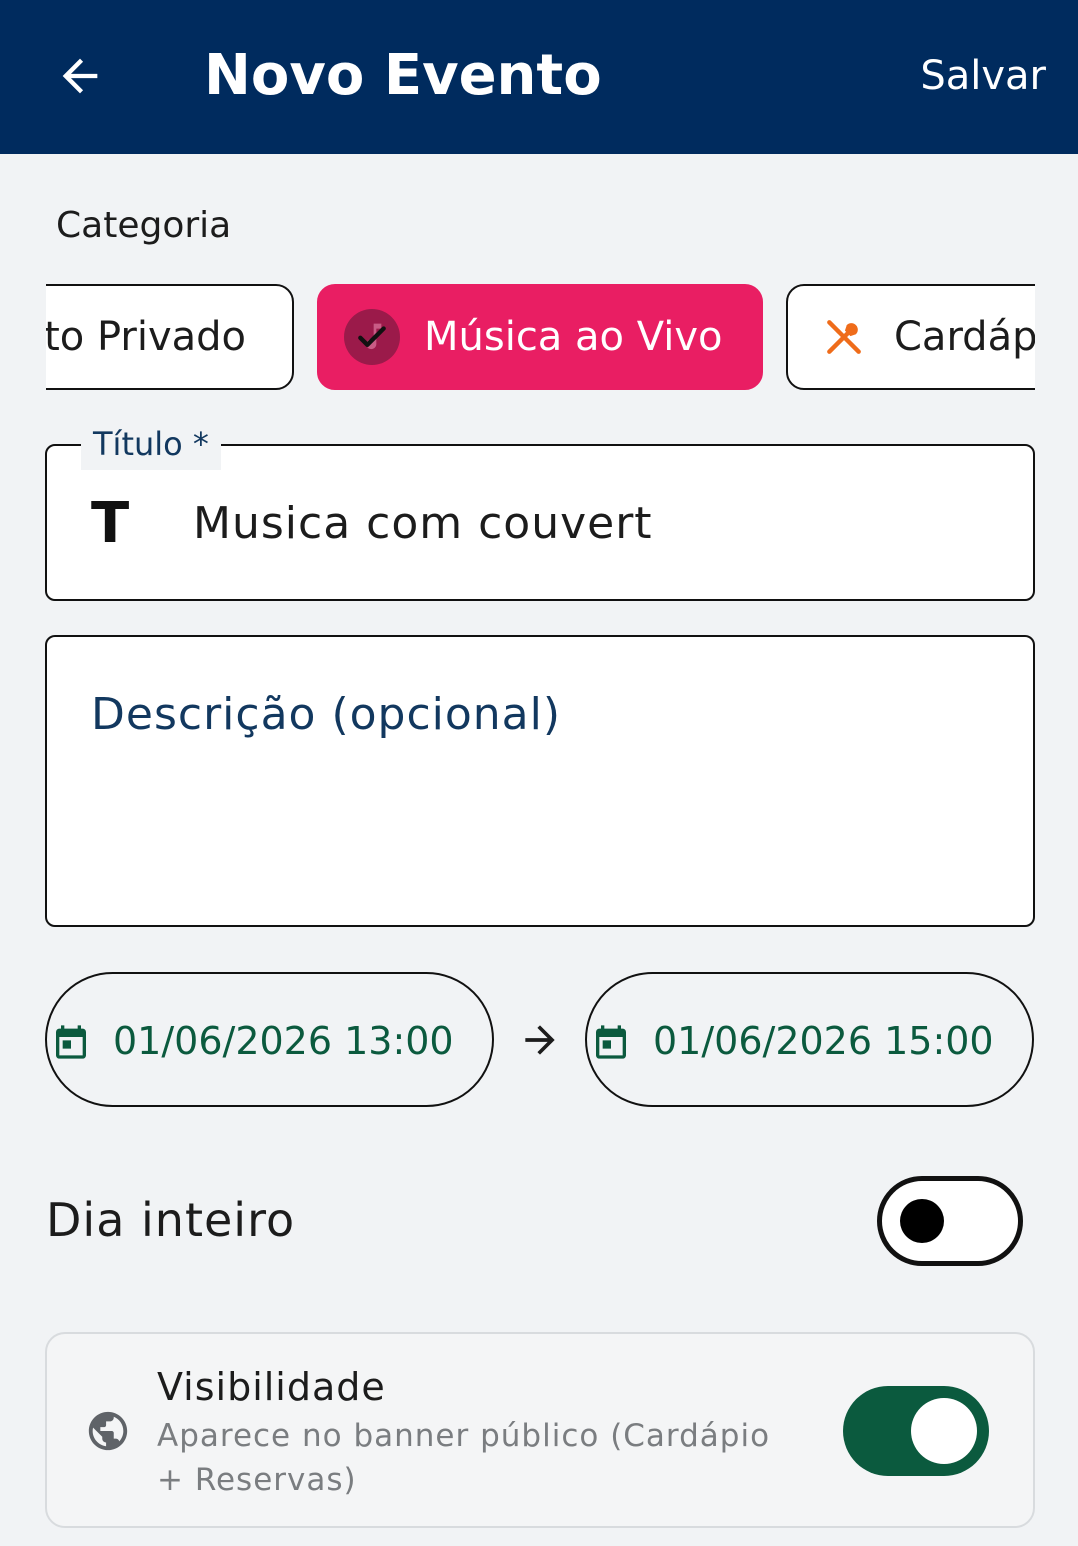 Image resolution: width=1078 pixels, height=1546 pixels. What do you see at coordinates (144, 225) in the screenshot?
I see `category-label: Categoria` at bounding box center [144, 225].